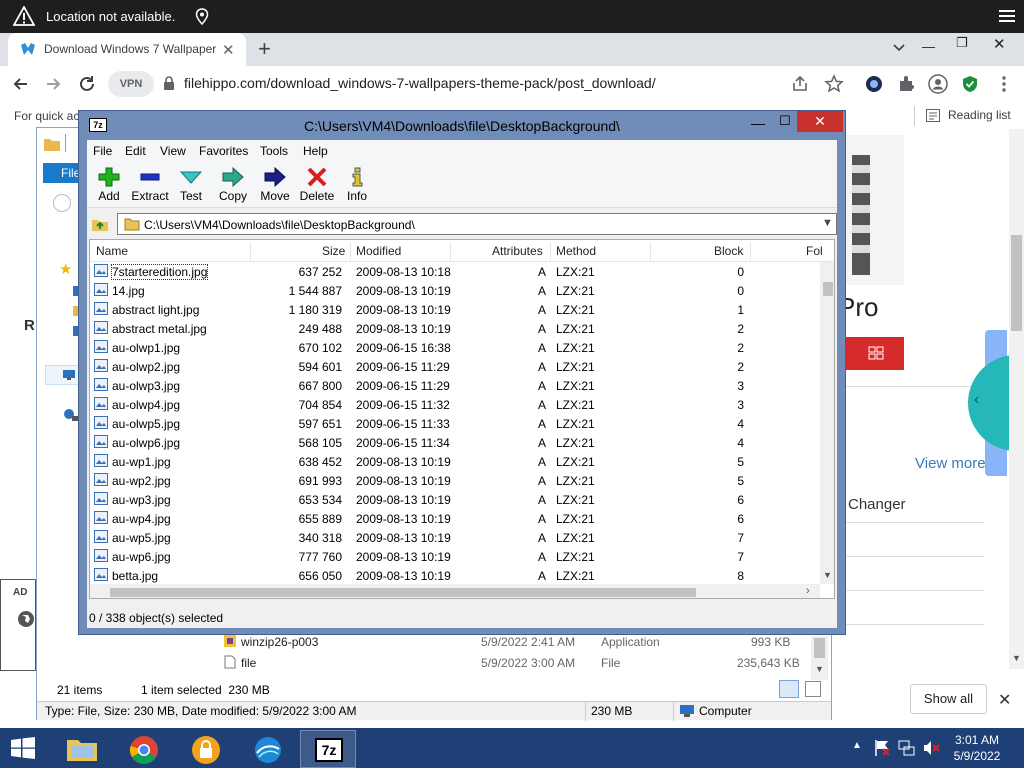  What do you see at coordinates (517, 251) in the screenshot?
I see `column-attributes: Attributes` at bounding box center [517, 251].